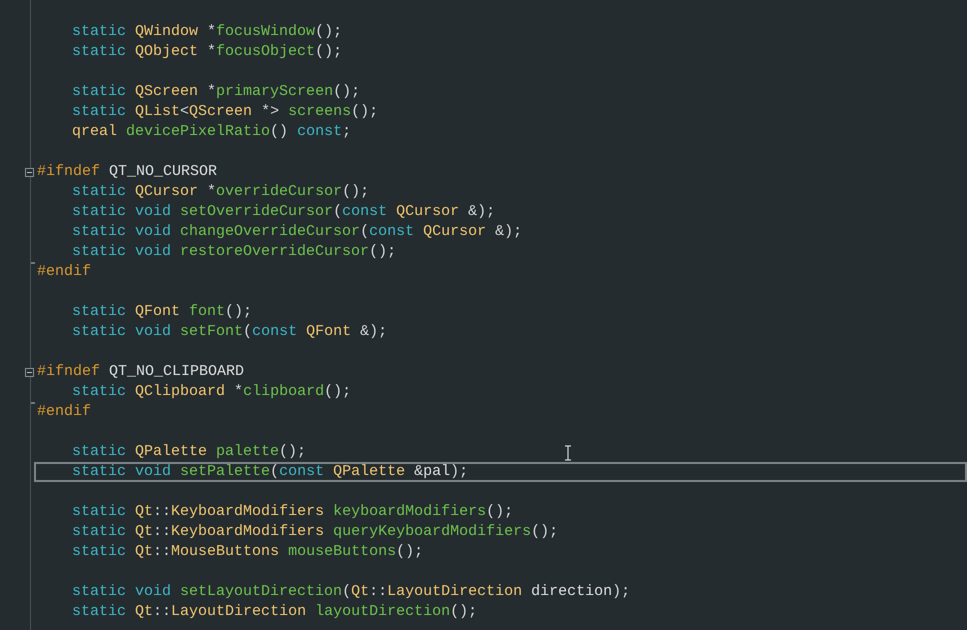  What do you see at coordinates (127, 172) in the screenshot?
I see `preprocessor-line: #ifndef QT_NO_CURSOR` at bounding box center [127, 172].